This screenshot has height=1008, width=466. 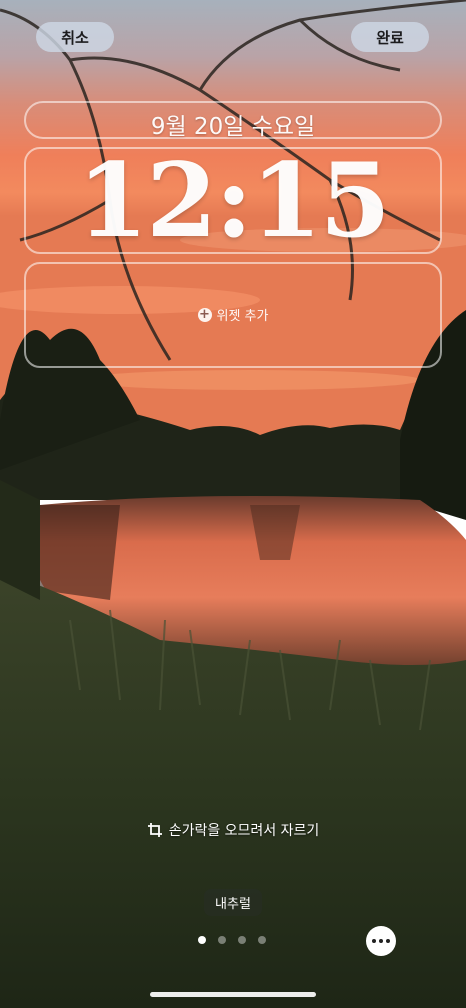 What do you see at coordinates (242, 316) in the screenshot?
I see `add-widget-label: 위젯 추가` at bounding box center [242, 316].